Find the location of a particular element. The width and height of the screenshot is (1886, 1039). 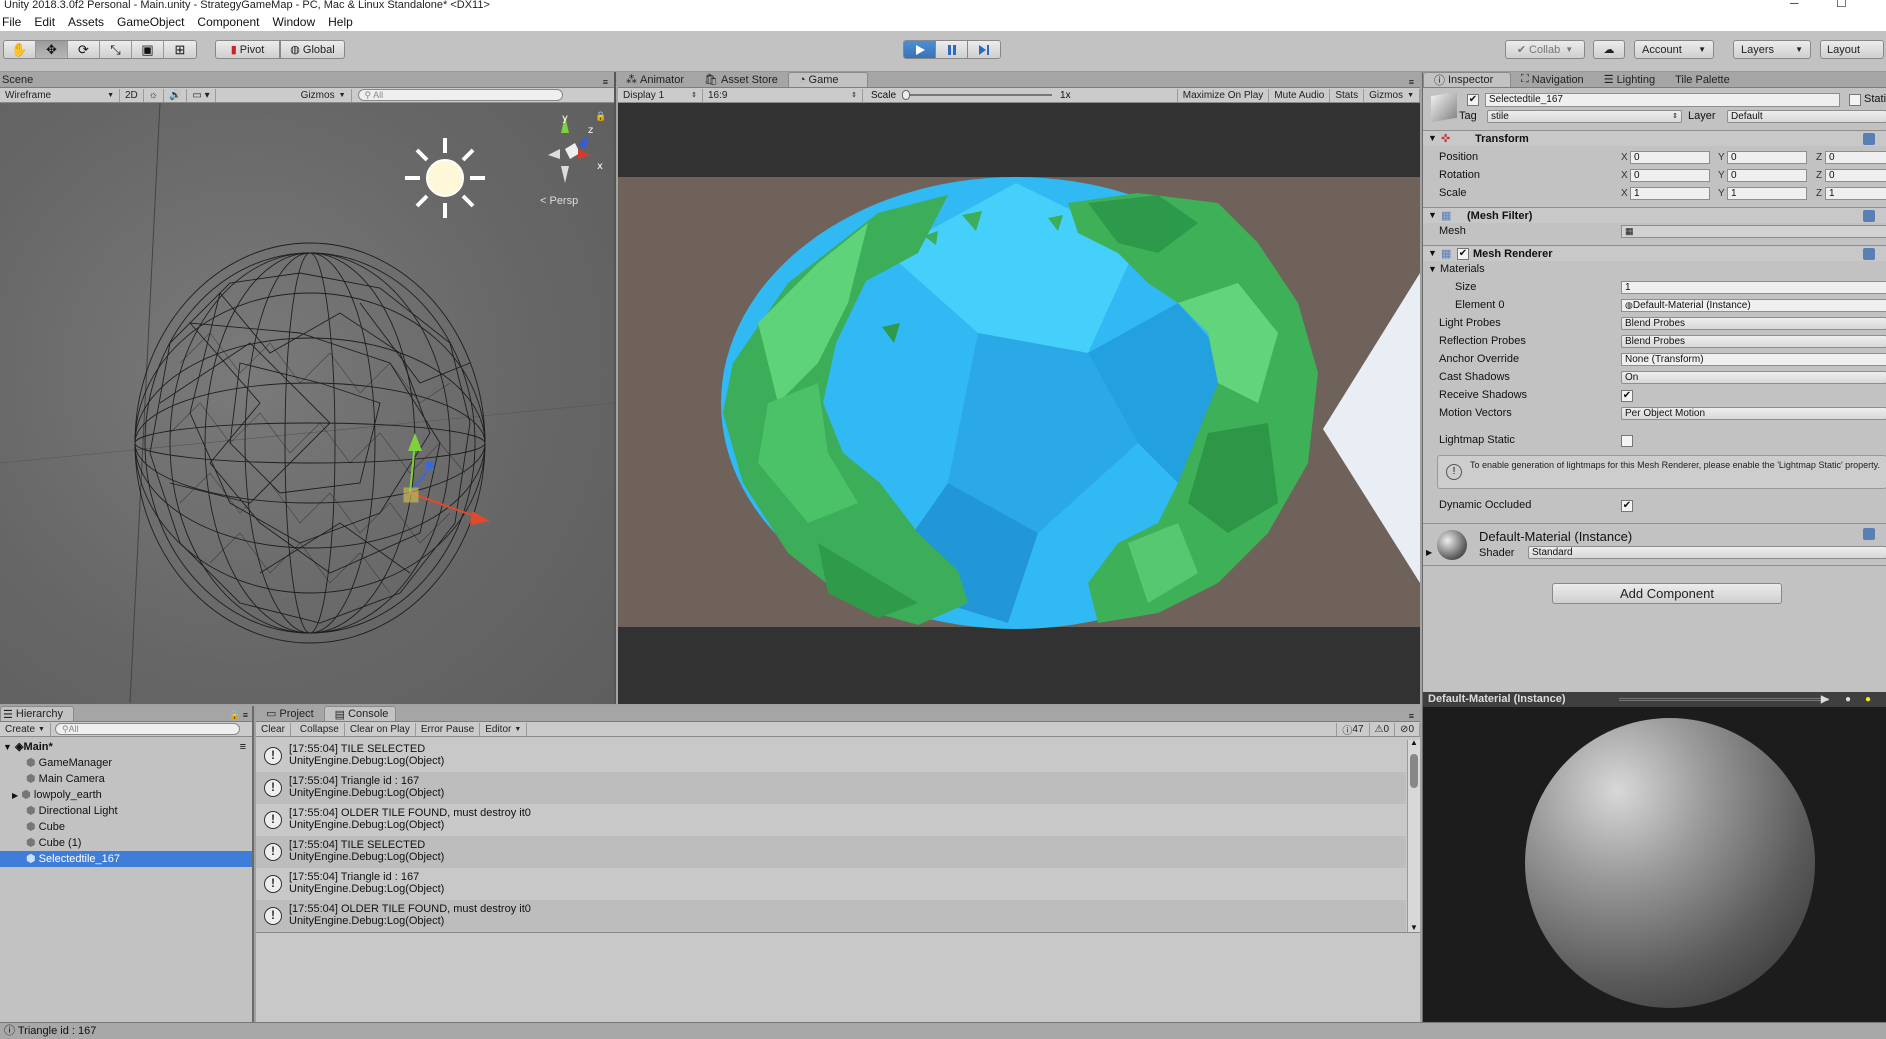

aspect-dropdown: 16:9 ⇕ is located at coordinates (783, 95).